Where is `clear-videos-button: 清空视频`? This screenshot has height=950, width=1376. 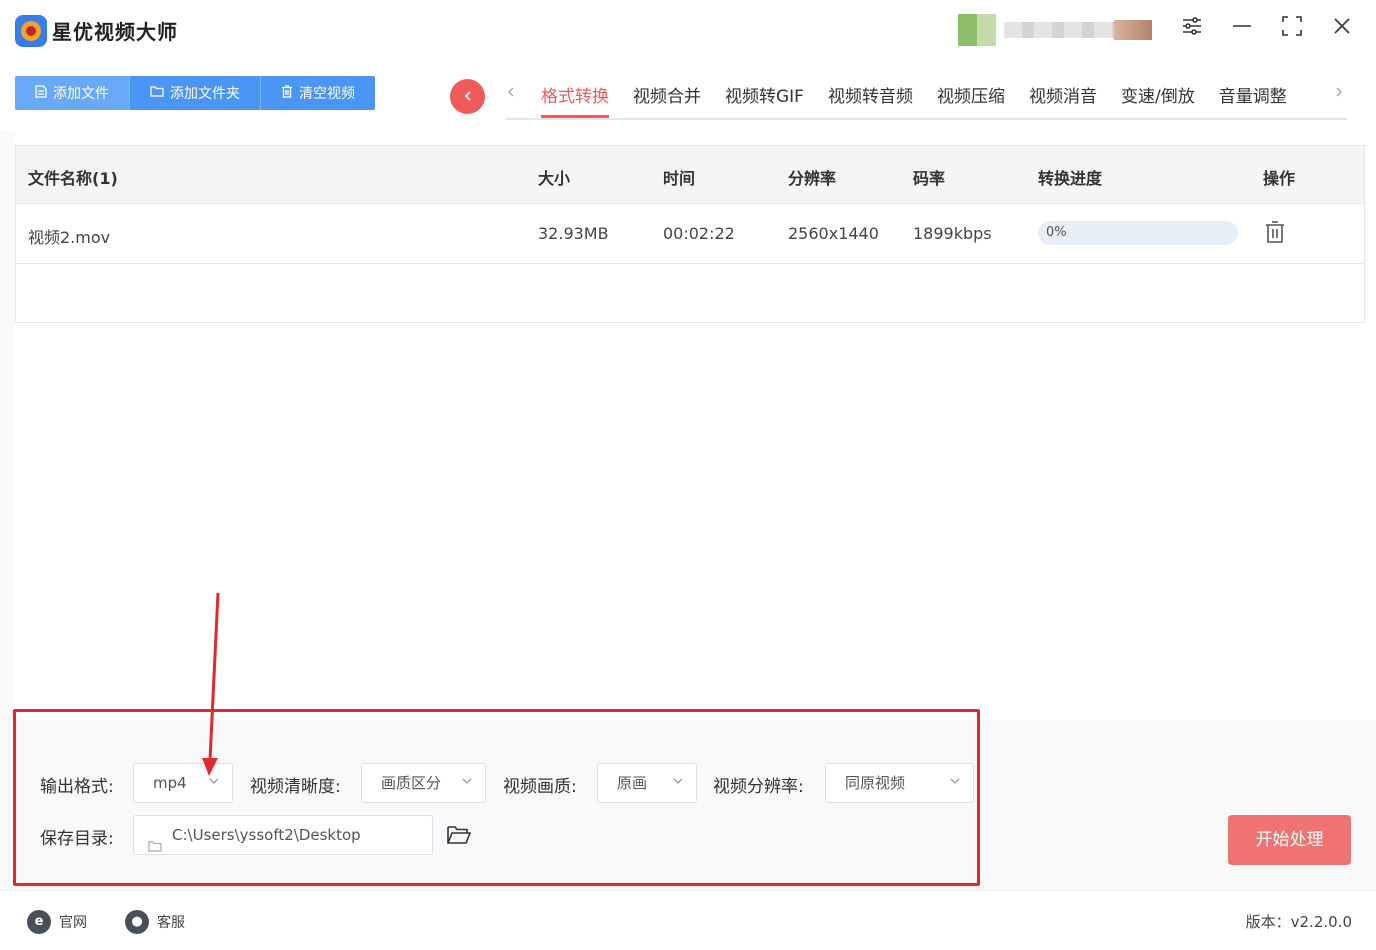 clear-videos-button: 清空视频 is located at coordinates (318, 93).